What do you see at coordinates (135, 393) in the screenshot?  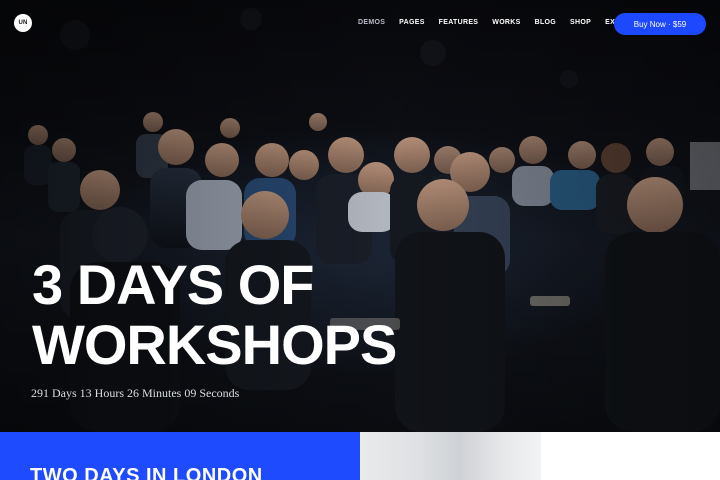 I see `countdown-timer: 291 Days 13 Hours 26 Minutes 09 Seconds` at bounding box center [135, 393].